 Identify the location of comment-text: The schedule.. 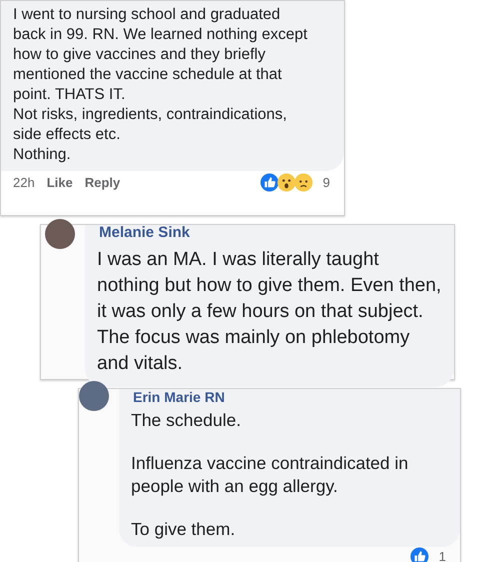
(186, 420).